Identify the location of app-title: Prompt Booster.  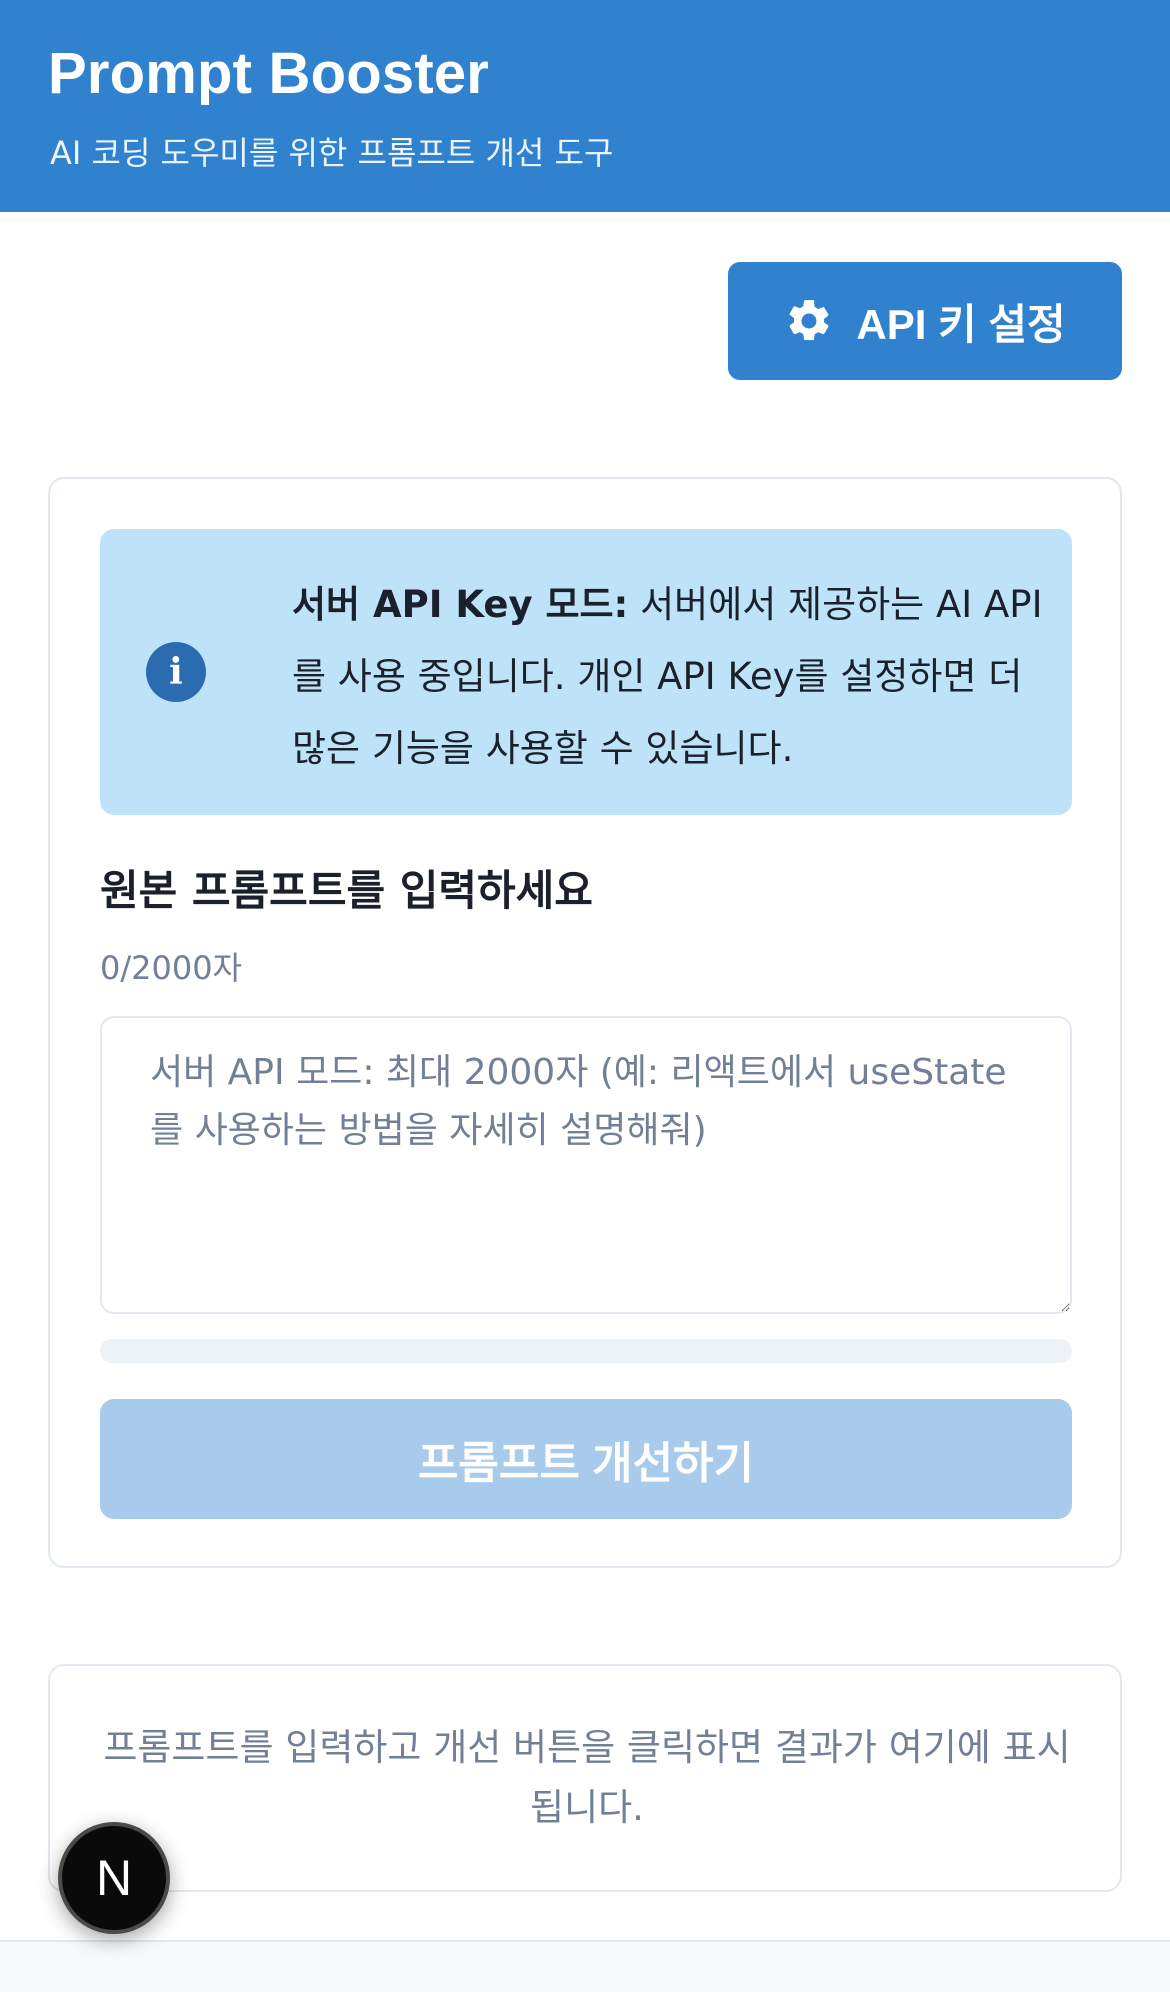
(269, 73).